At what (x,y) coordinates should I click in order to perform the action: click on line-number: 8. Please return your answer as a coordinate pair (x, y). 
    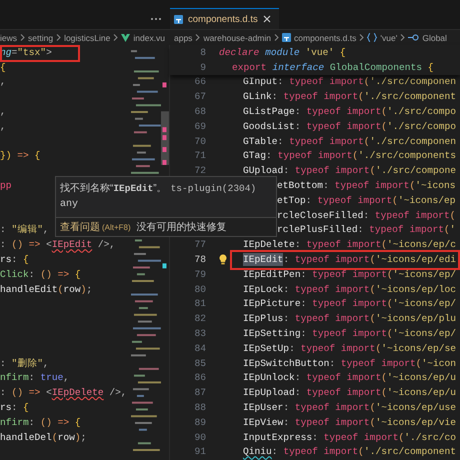
    Looking at the image, I should click on (202, 52).